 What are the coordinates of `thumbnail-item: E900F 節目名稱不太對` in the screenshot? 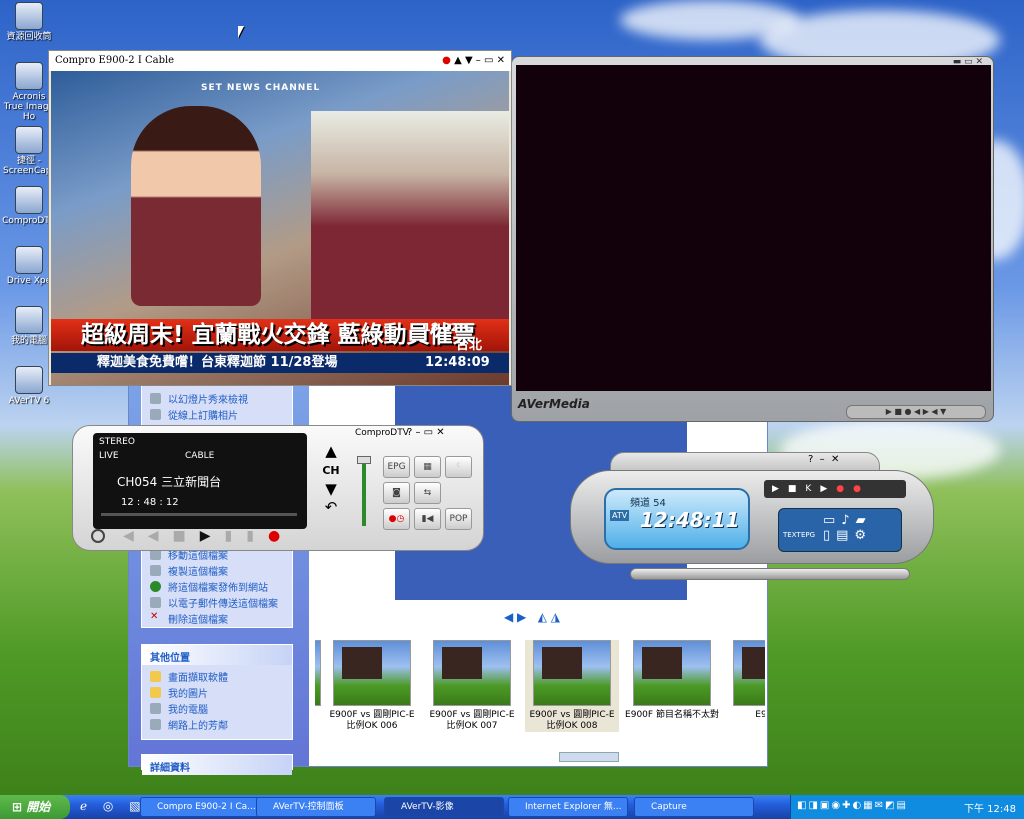 It's located at (672, 680).